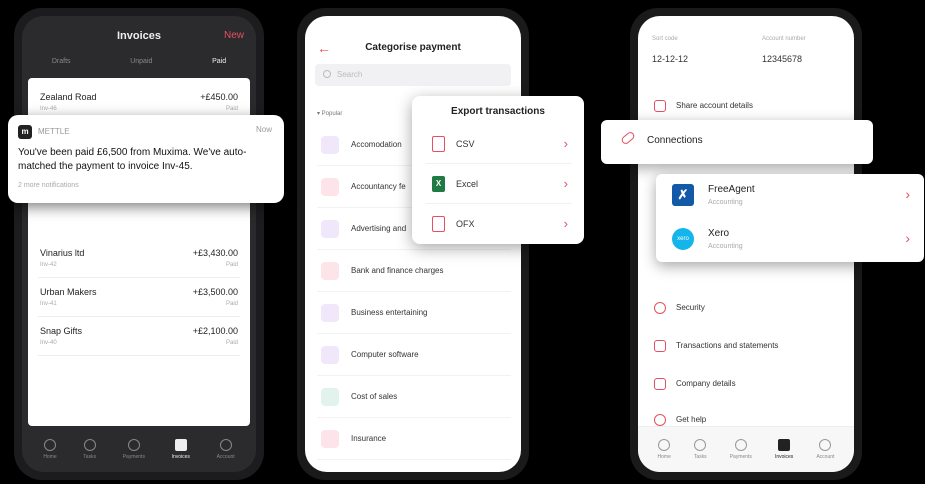  What do you see at coordinates (49, 444) in the screenshot?
I see `home-icon` at bounding box center [49, 444].